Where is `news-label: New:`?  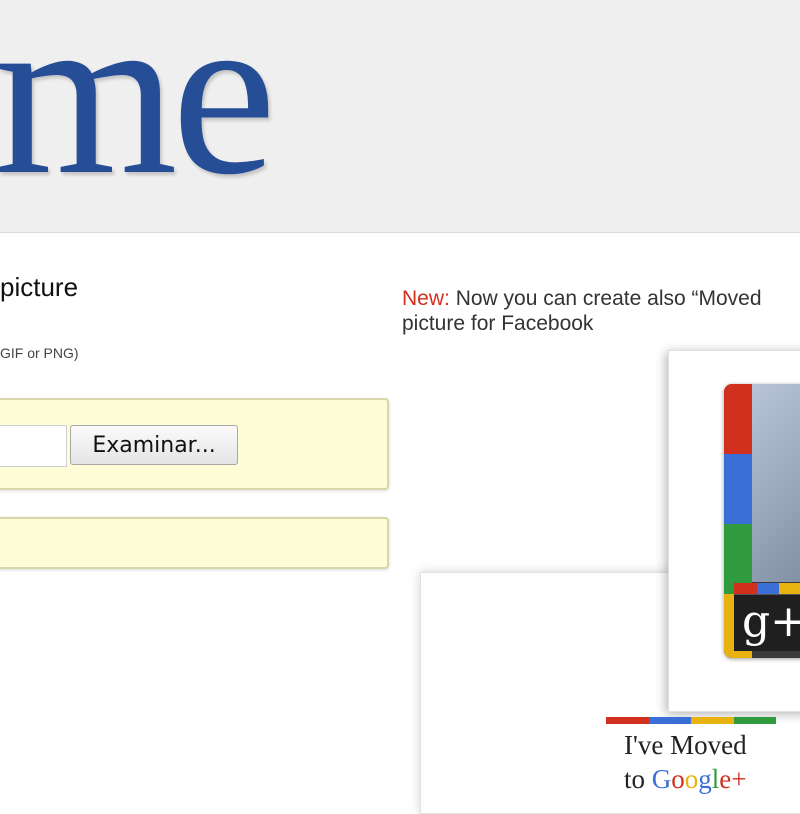
news-label: New: is located at coordinates (426, 298).